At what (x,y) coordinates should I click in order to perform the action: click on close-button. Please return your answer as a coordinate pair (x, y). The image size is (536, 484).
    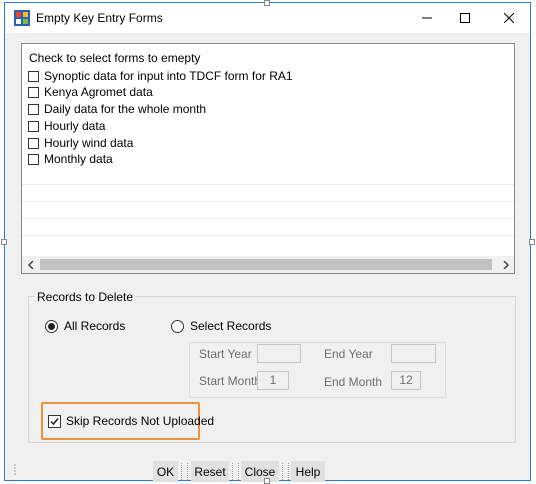
    Looking at the image, I should click on (509, 18).